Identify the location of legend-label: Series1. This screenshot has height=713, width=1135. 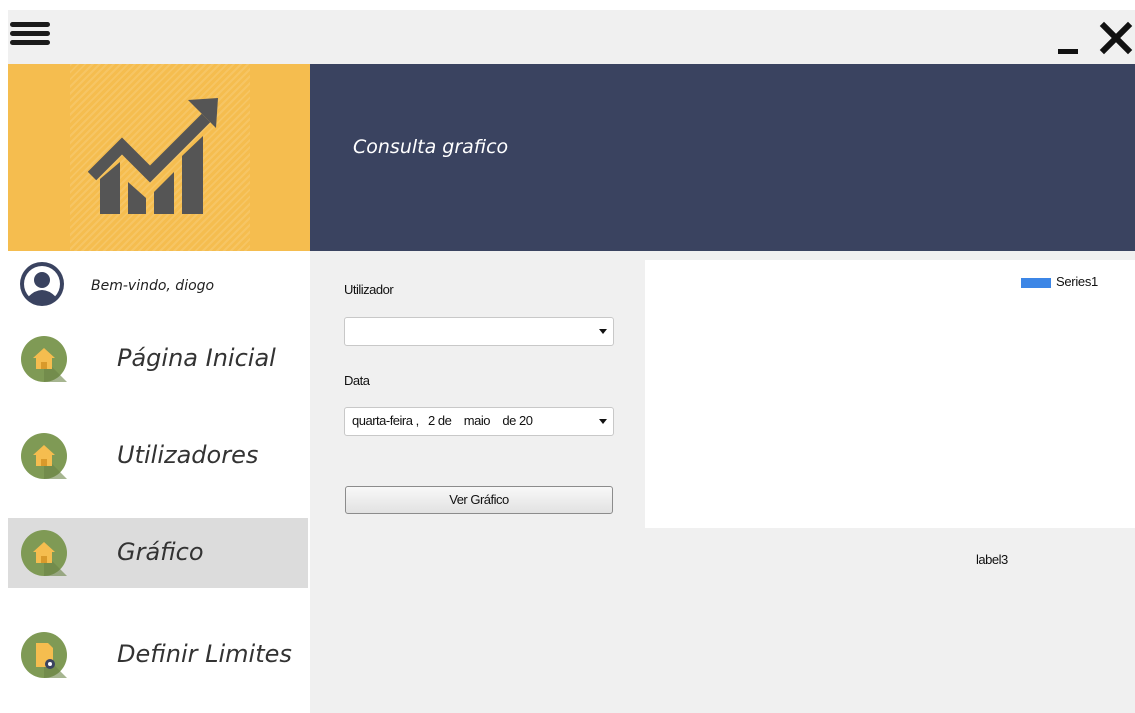
(1077, 281).